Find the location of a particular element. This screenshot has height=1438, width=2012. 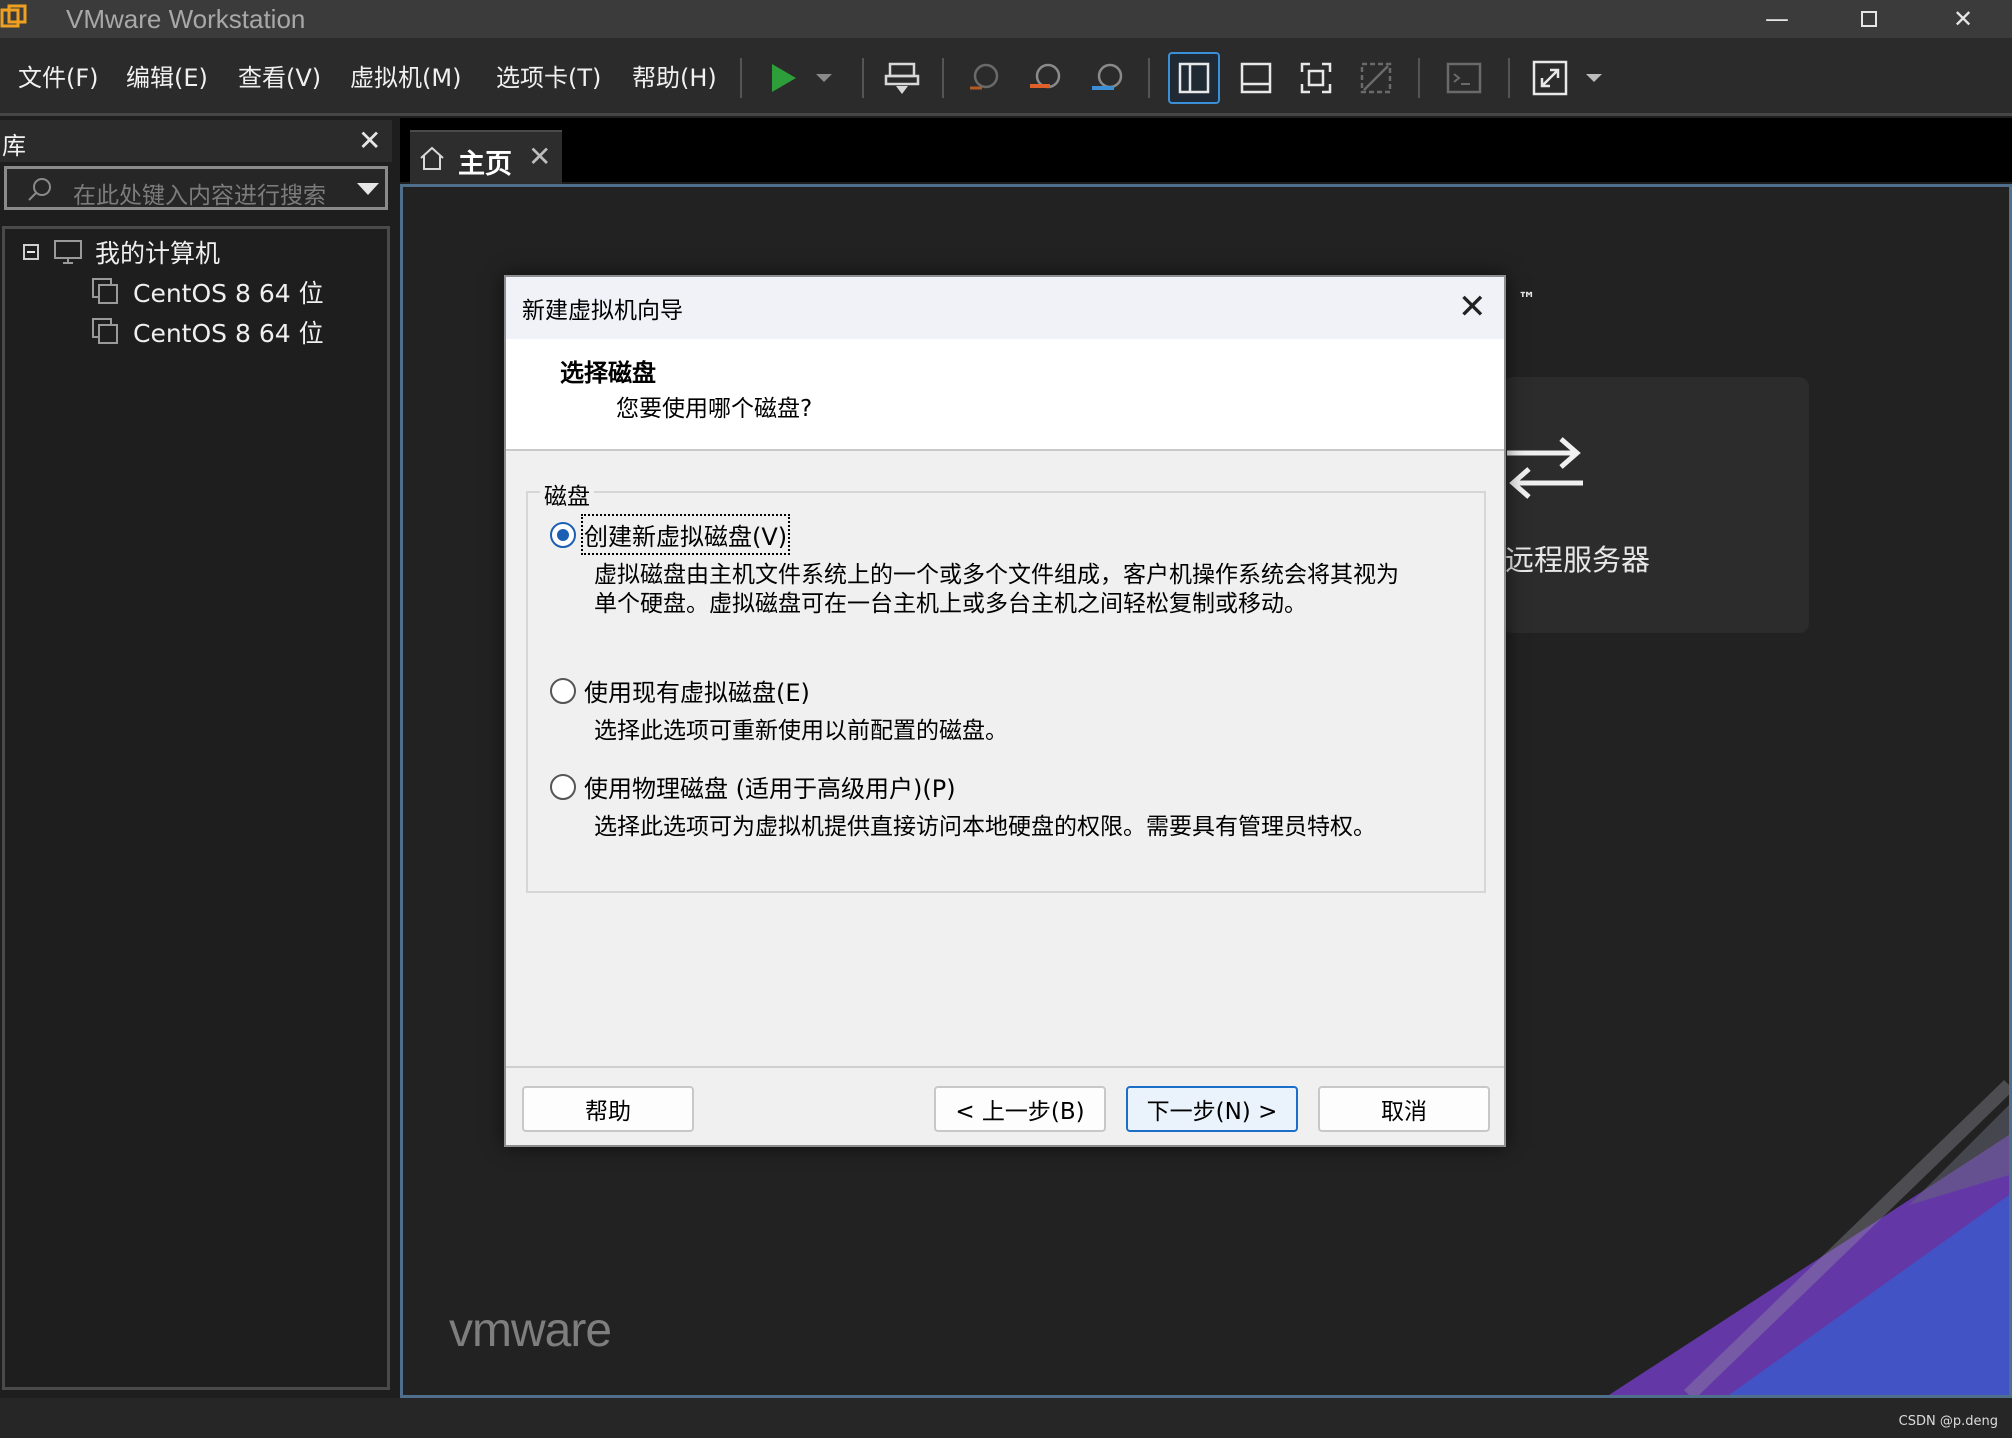

revert-snapshot-icon is located at coordinates (1045, 76).